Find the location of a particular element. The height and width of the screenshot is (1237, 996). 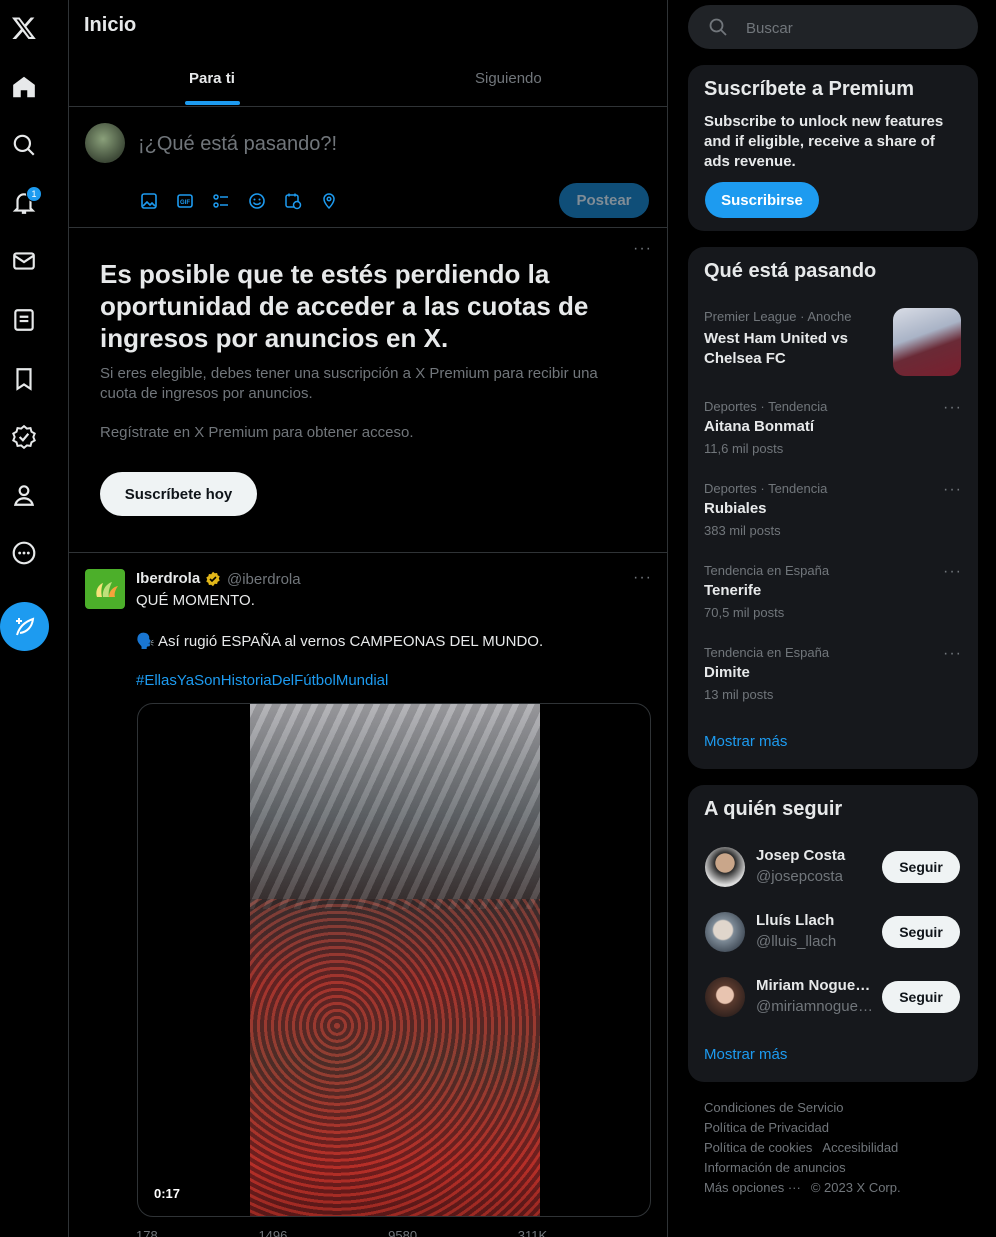

trend-count: 11,6 mil posts is located at coordinates (744, 448).